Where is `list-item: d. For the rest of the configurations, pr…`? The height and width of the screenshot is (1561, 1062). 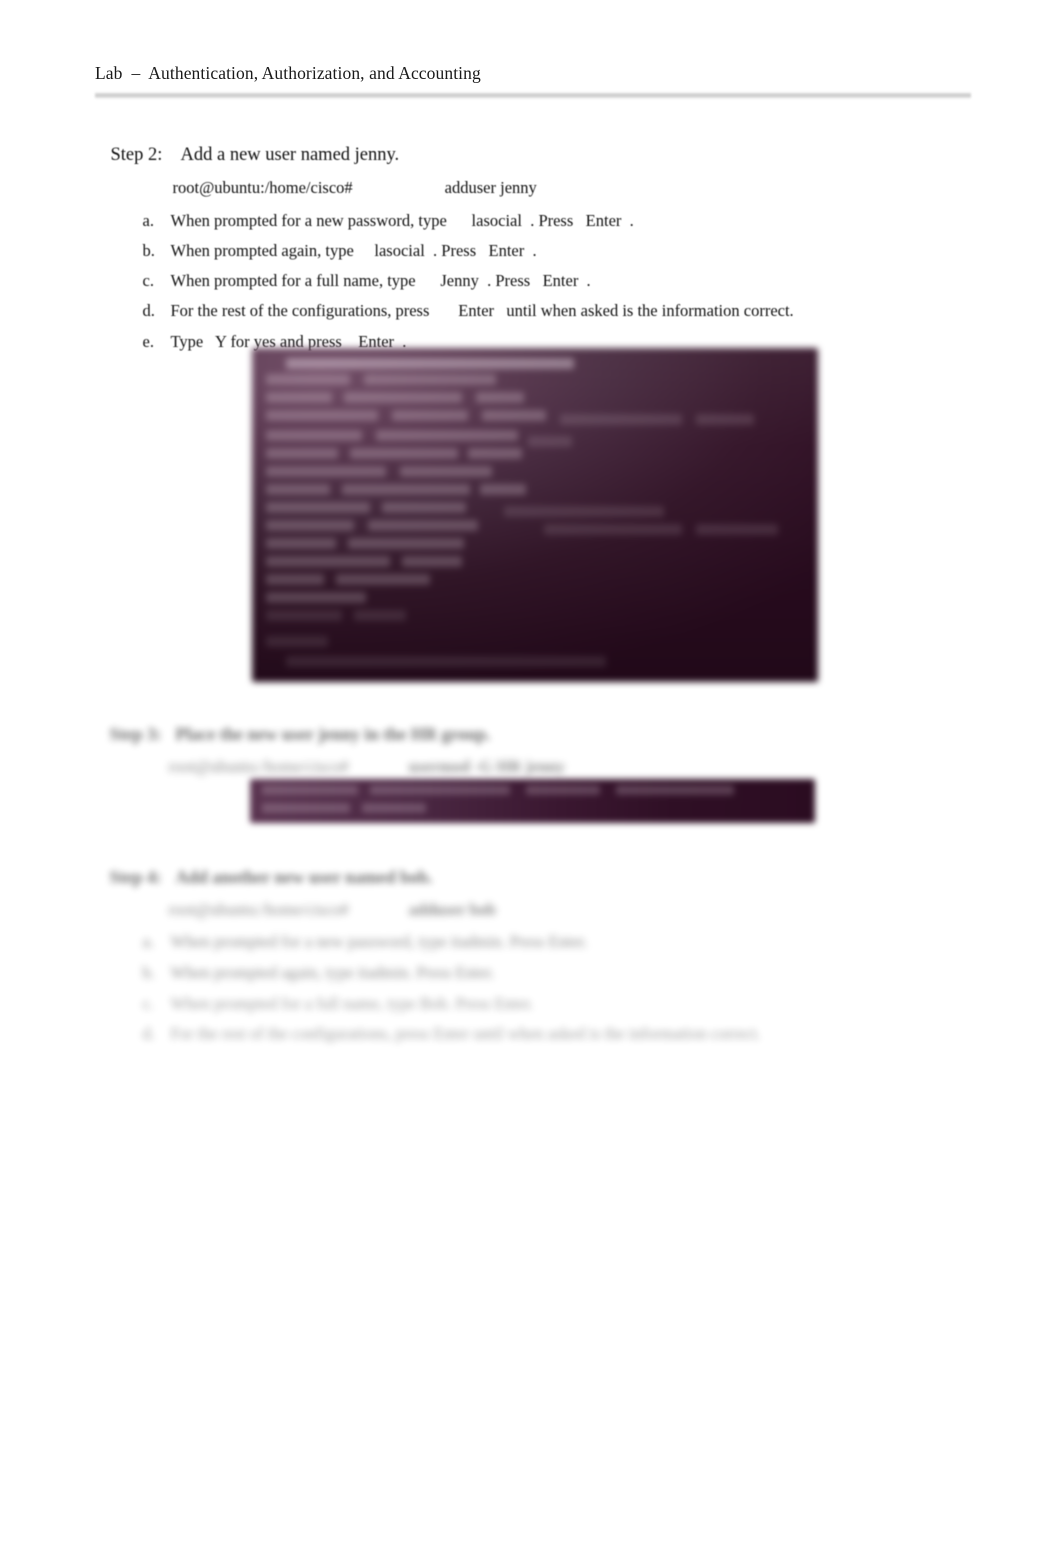 list-item: d. For the rest of the configurations, pr… is located at coordinates (443, 1034).